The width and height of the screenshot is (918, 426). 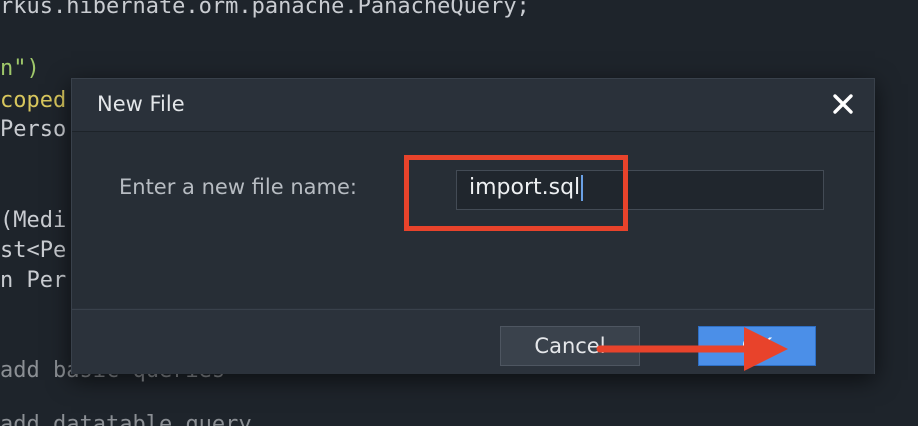 I want to click on highlight-box, so click(x=516, y=193).